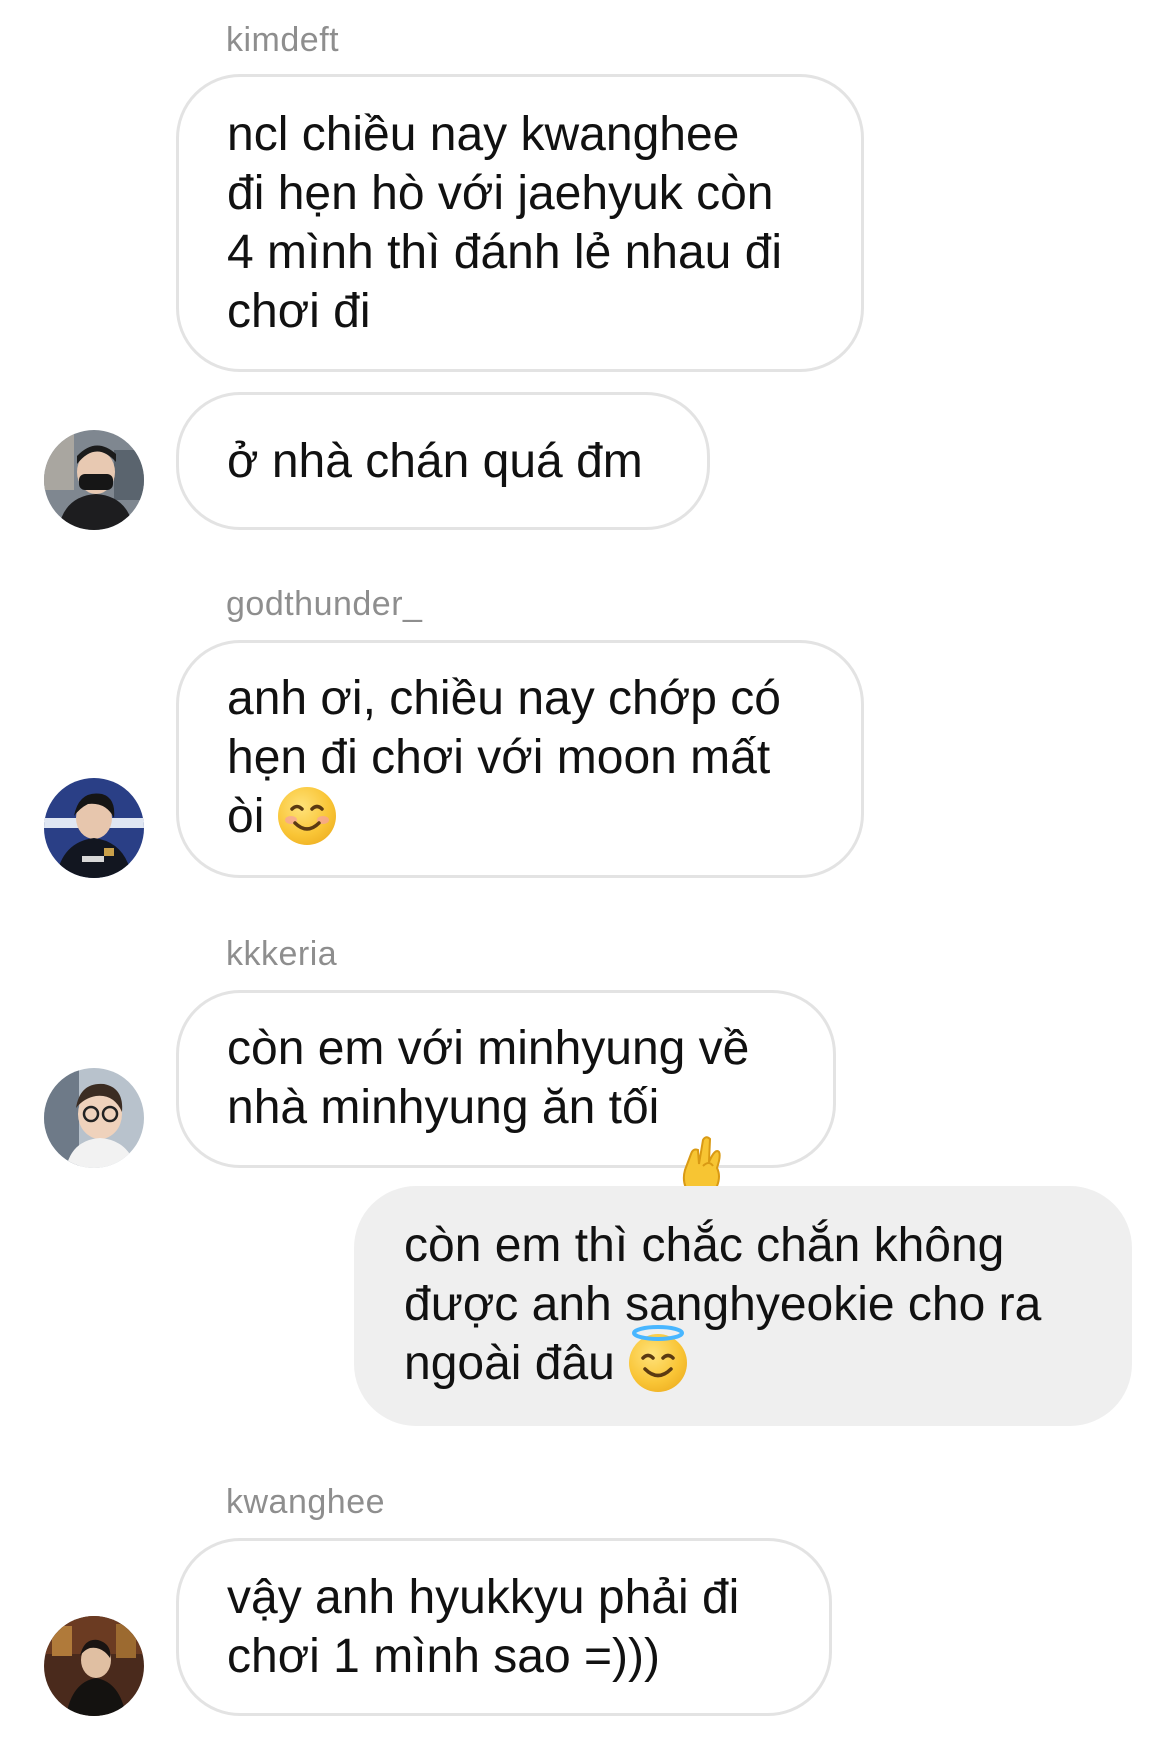  Describe the element at coordinates (283, 40) in the screenshot. I see `sender-name: kimdeft` at that location.